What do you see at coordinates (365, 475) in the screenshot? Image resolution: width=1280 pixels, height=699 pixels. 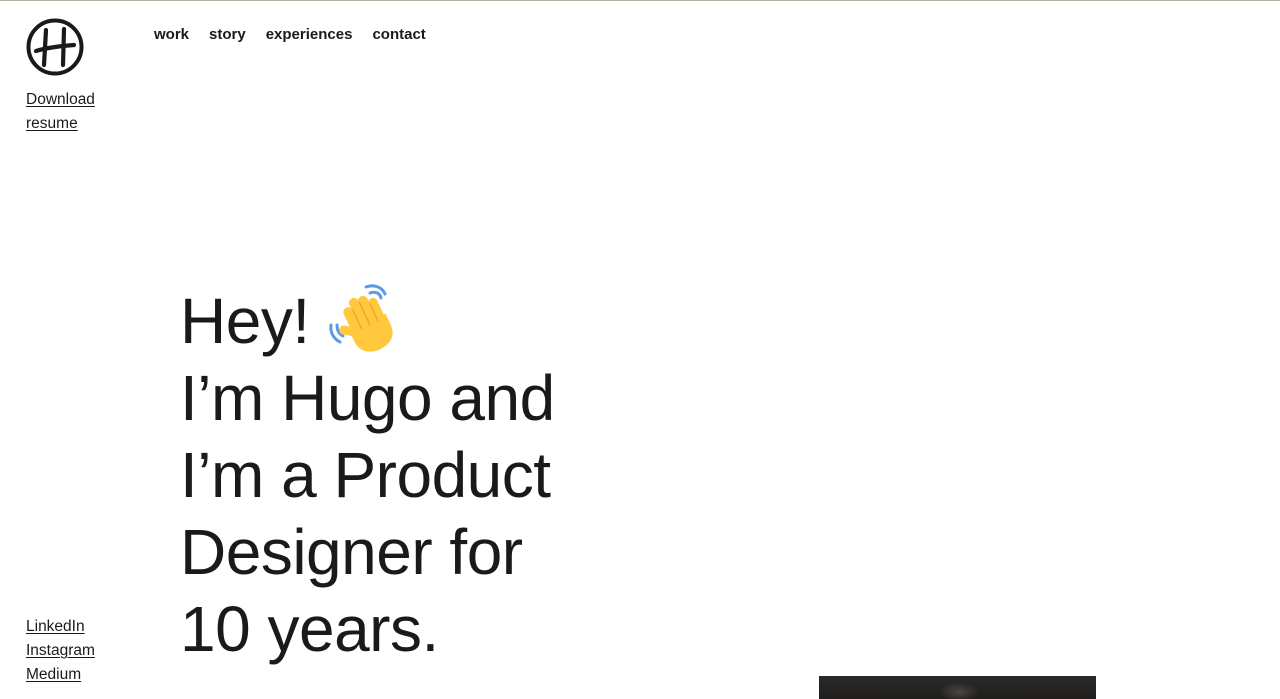 I see `hero-line-3: I’m a Product` at bounding box center [365, 475].